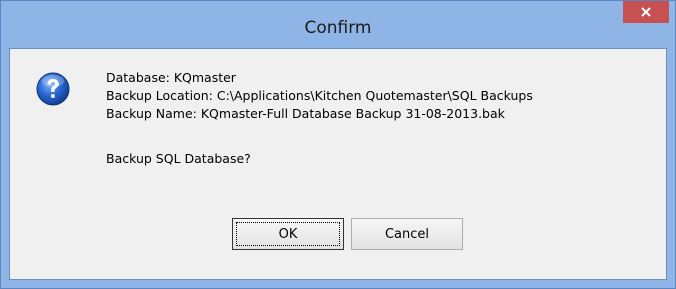 This screenshot has width=676, height=289. Describe the element at coordinates (171, 77) in the screenshot. I see `database-line: Database: KQmaster` at that location.